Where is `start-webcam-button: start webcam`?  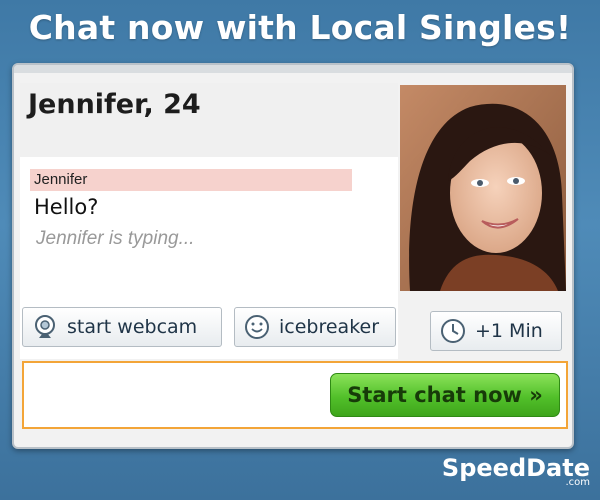 start-webcam-button: start webcam is located at coordinates (122, 327).